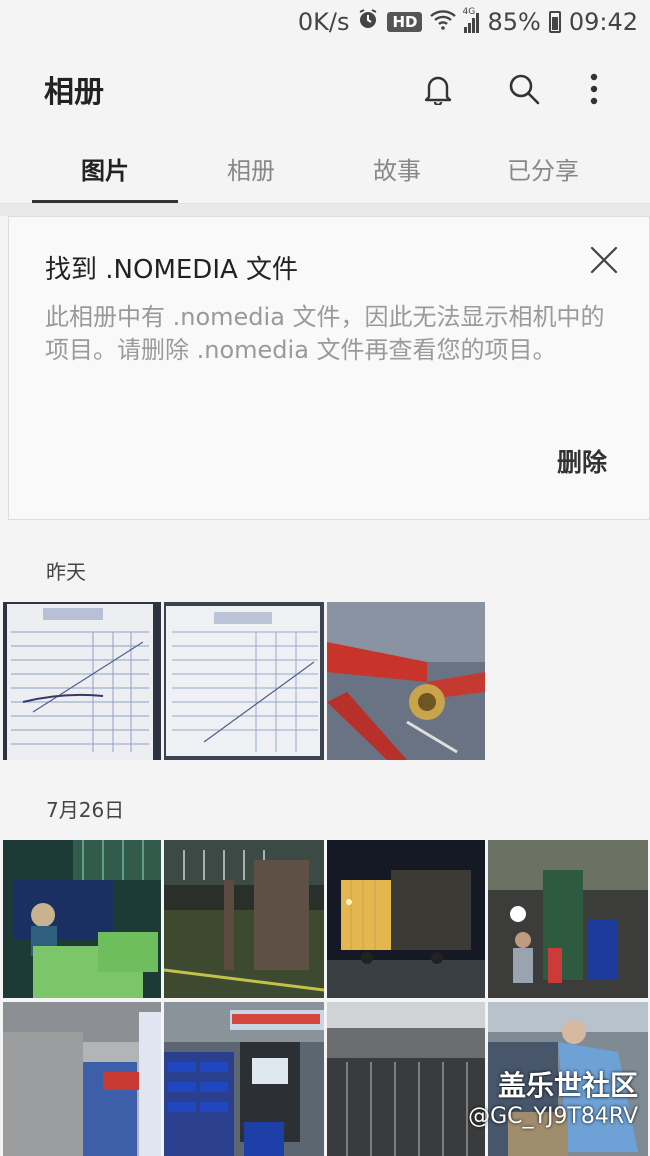 This screenshot has height=1156, width=650. Describe the element at coordinates (469, 12) in the screenshot. I see `network-type: 4G` at that location.